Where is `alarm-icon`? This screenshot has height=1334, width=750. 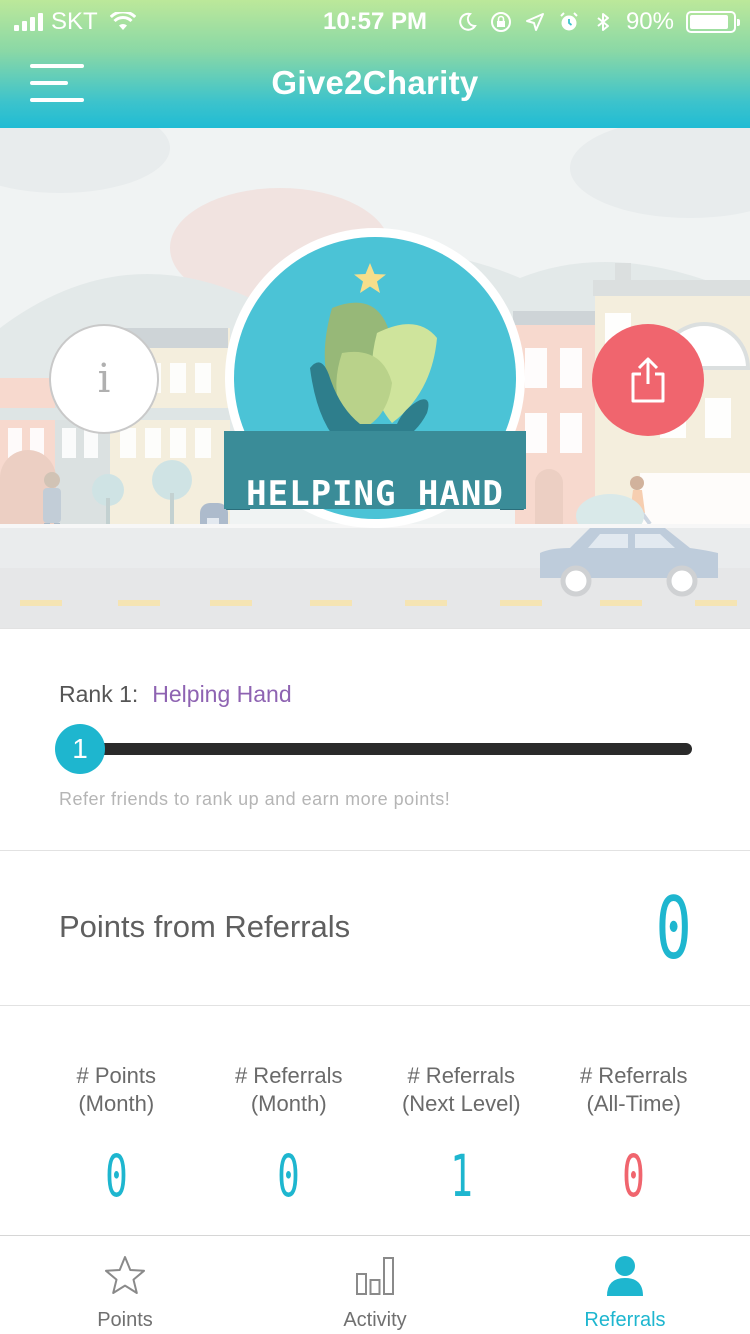
alarm-icon is located at coordinates (569, 21).